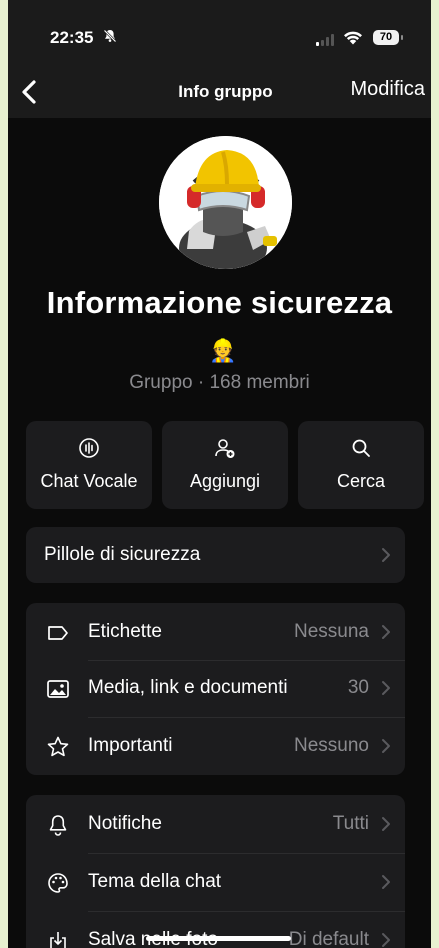 This screenshot has height=948, width=439. I want to click on group-description-card: Pillole di sicurezza, so click(215, 555).